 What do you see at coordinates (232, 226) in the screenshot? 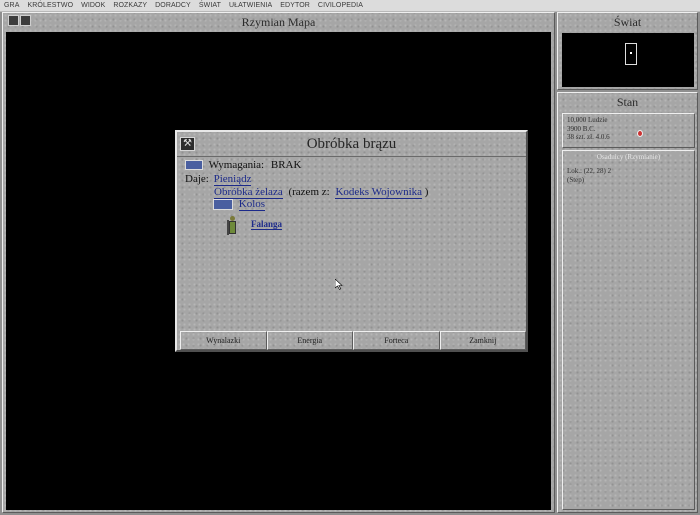
I see `unit-icon` at bounding box center [232, 226].